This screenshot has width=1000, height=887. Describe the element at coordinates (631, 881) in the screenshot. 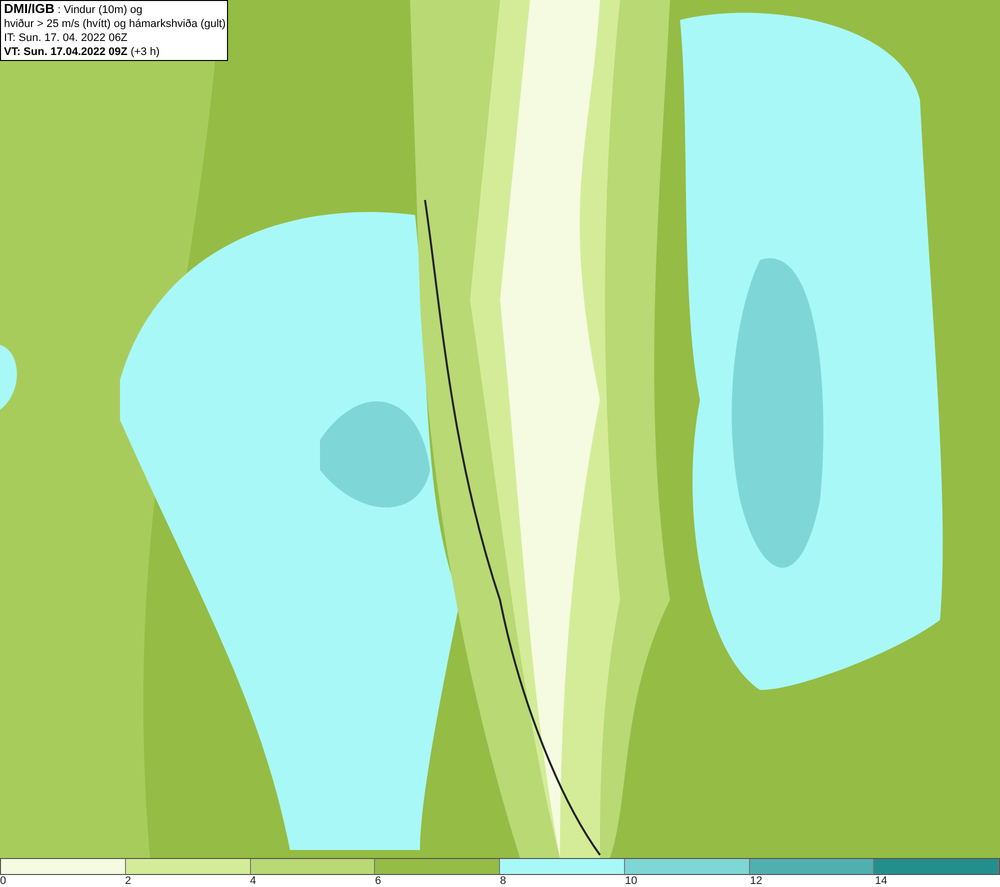

I see `scale-label: 10` at that location.